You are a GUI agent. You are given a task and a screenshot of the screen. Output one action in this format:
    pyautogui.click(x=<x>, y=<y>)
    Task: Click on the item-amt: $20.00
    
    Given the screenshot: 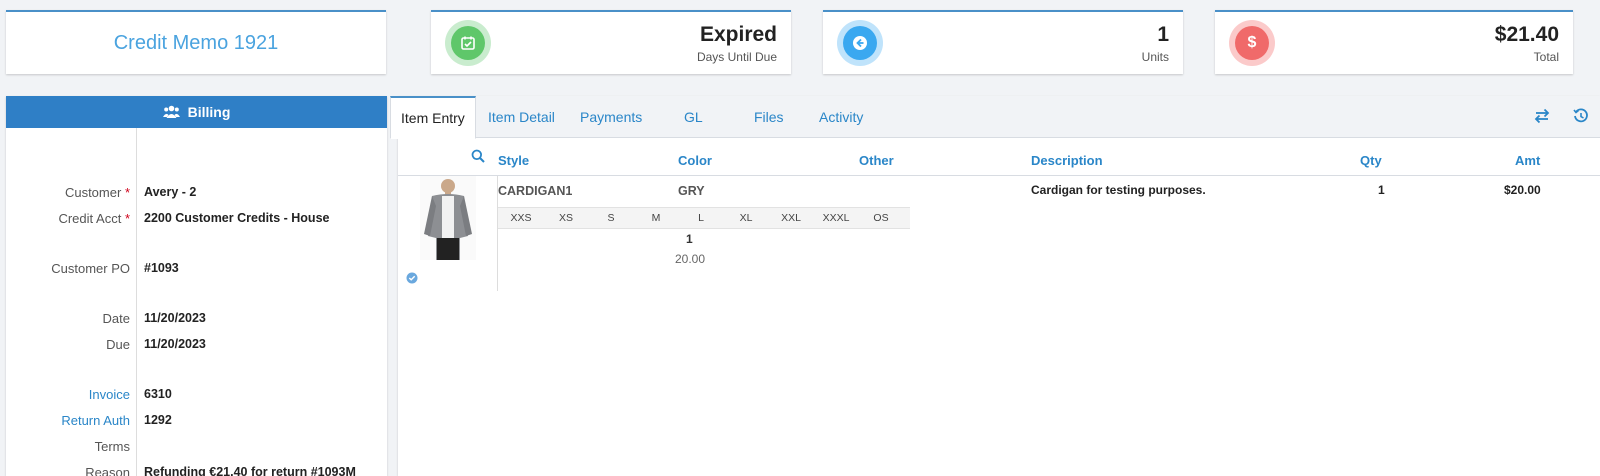 What is the action you would take?
    pyautogui.click(x=1522, y=190)
    